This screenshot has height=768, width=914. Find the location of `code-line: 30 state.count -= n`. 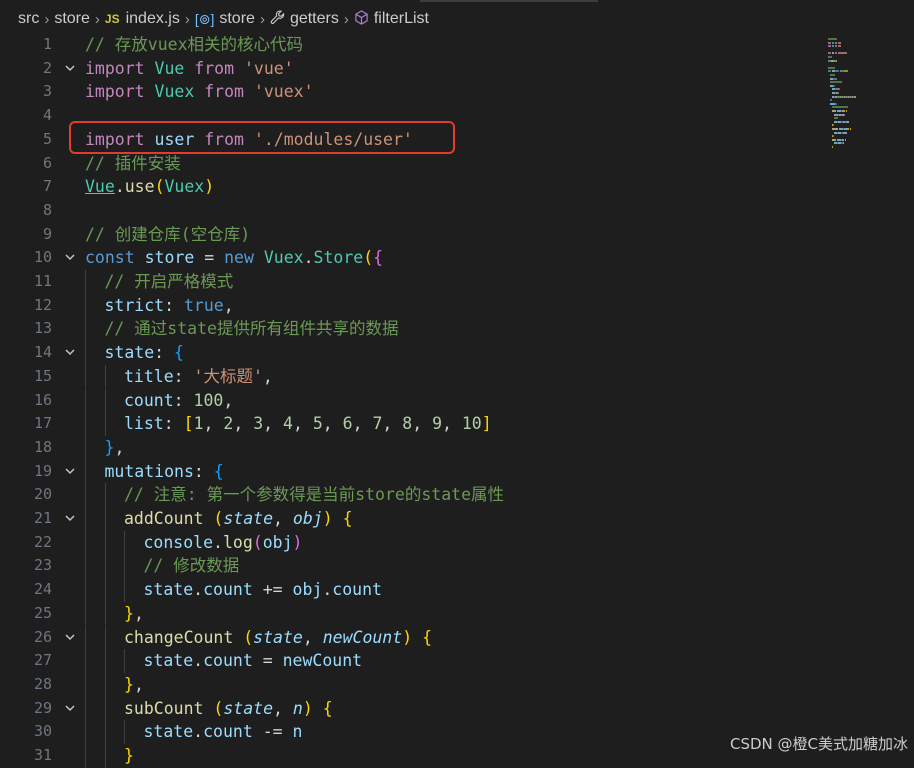

code-line: 30 state.count -= n is located at coordinates (410, 732).